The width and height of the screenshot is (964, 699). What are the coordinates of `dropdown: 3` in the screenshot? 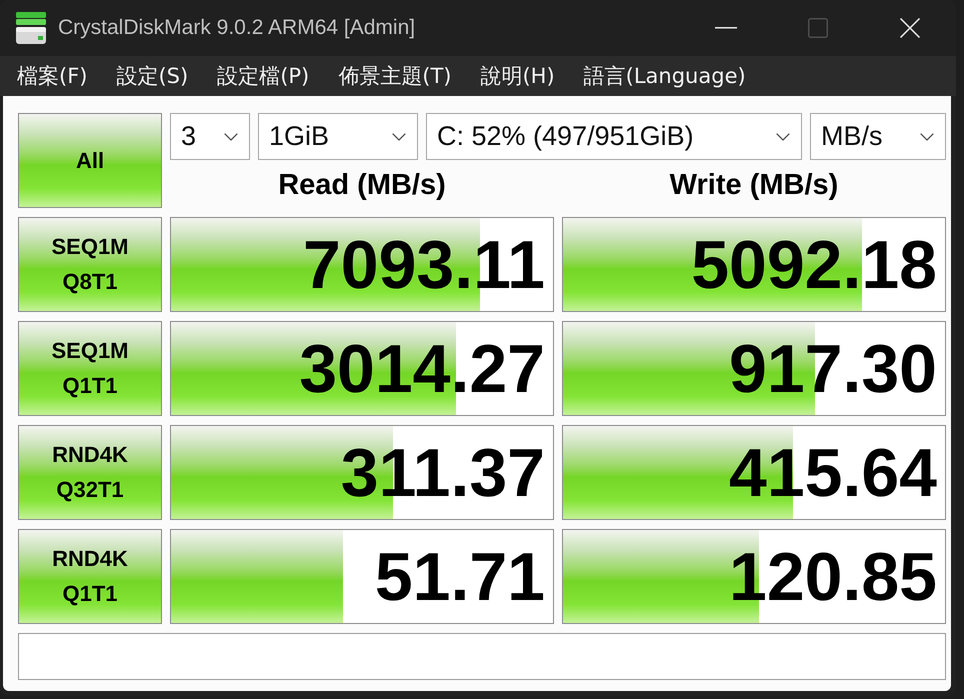 It's located at (210, 136).